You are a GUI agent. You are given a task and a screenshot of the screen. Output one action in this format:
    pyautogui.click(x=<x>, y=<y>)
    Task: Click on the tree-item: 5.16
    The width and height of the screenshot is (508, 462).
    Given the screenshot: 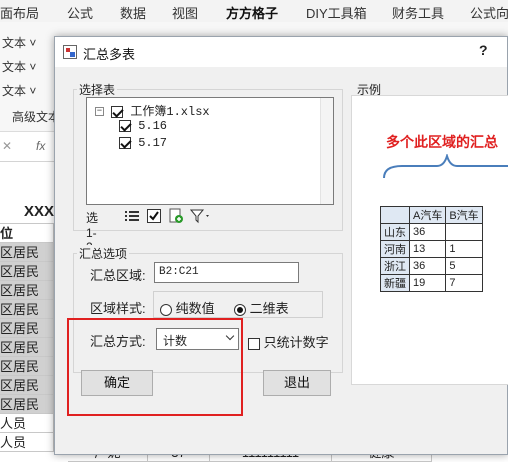 What is the action you would take?
    pyautogui.click(x=143, y=126)
    